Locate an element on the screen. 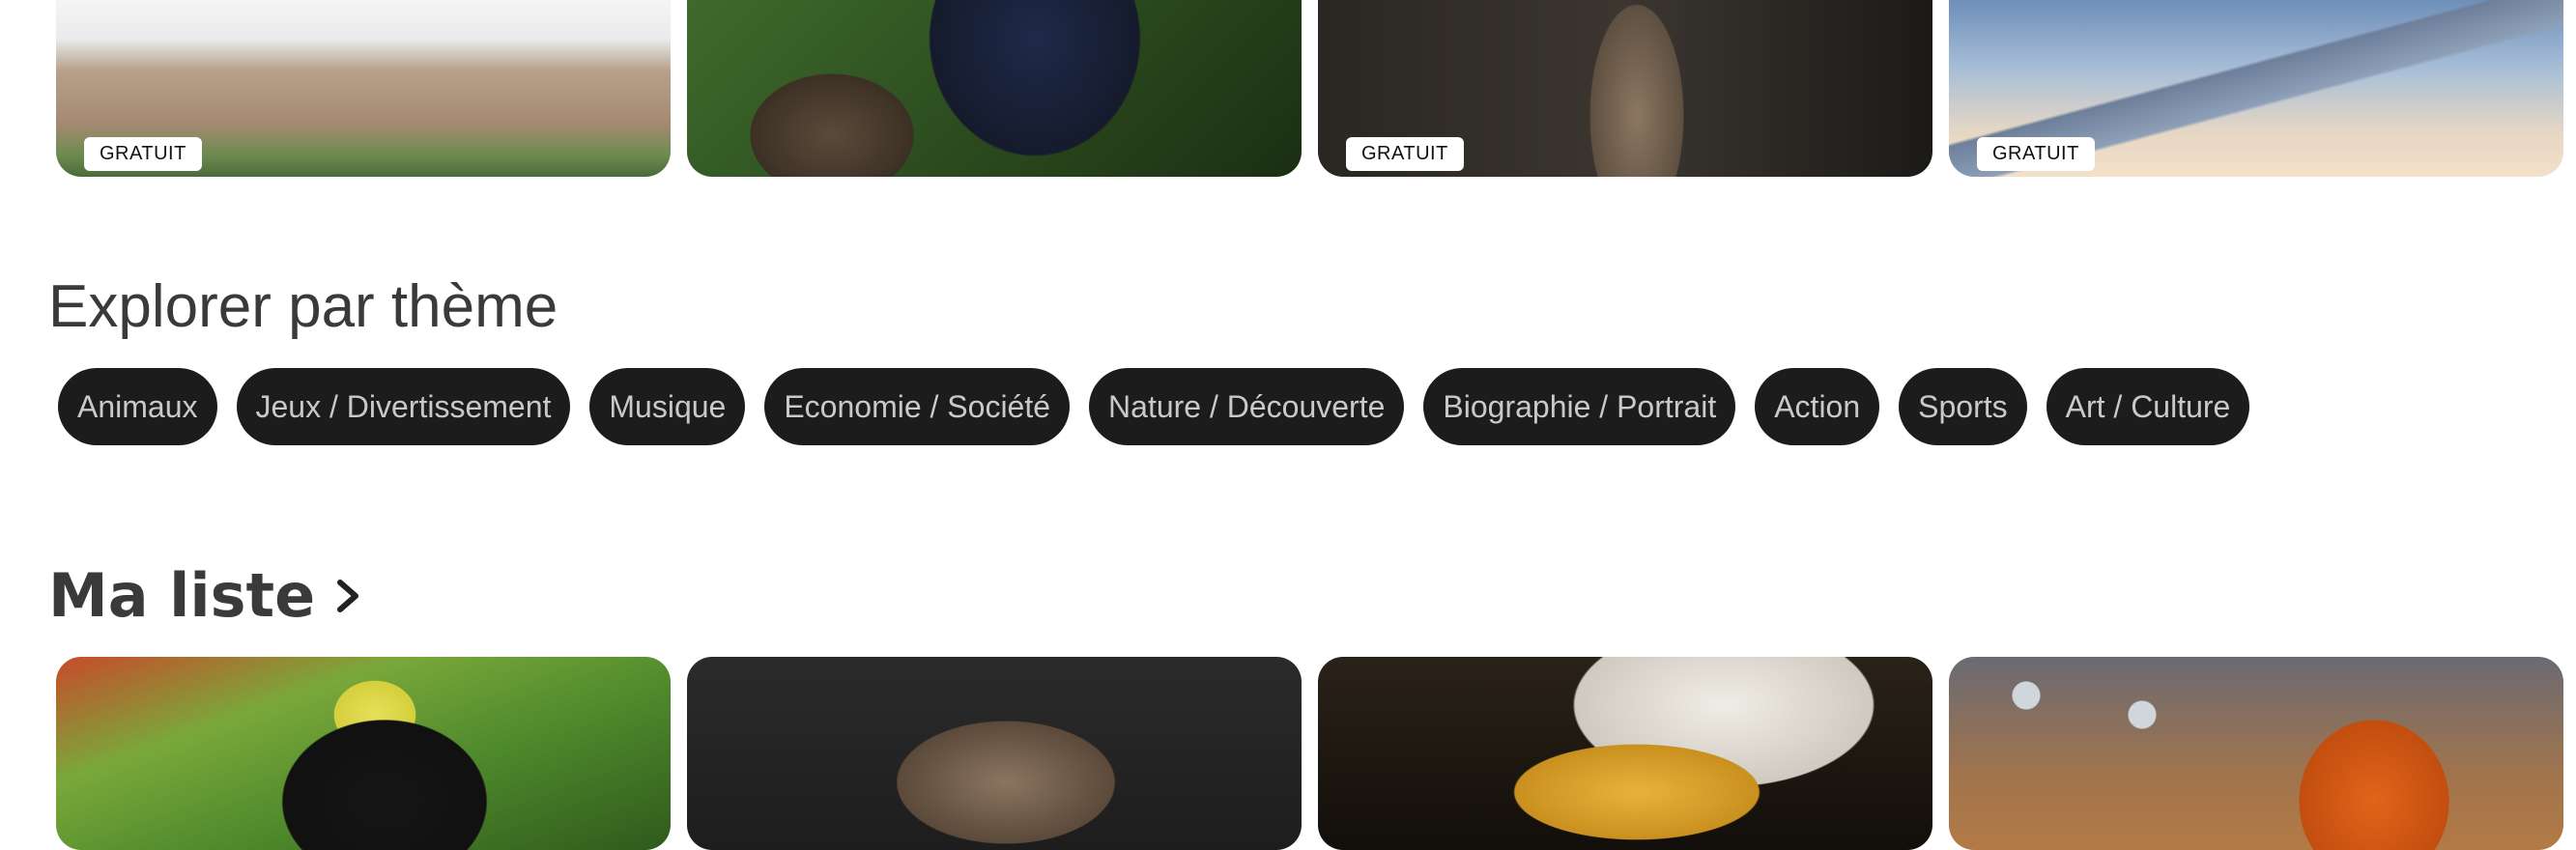  theme-chip-art-culture: Art / Culture is located at coordinates (2148, 407).